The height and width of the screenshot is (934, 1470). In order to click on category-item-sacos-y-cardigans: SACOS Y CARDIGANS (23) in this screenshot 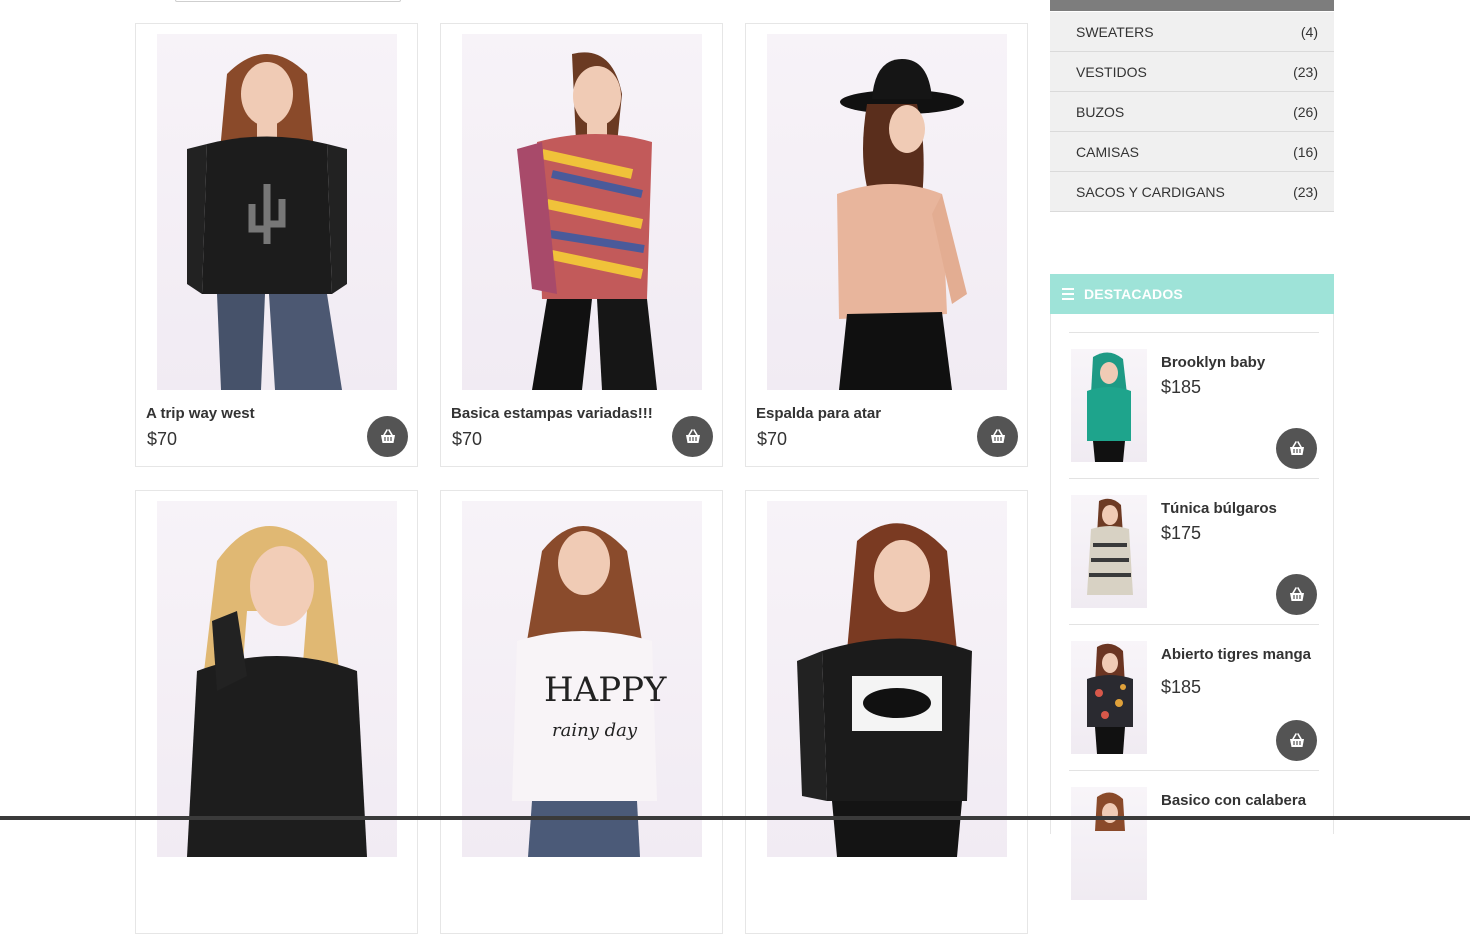, I will do `click(1192, 192)`.